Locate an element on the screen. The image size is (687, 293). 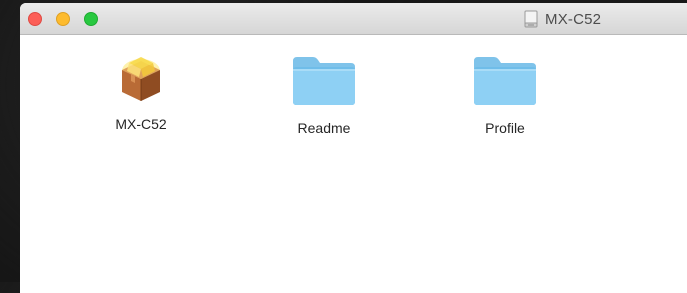
readme-folder-item: Readme is located at coordinates (324, 95).